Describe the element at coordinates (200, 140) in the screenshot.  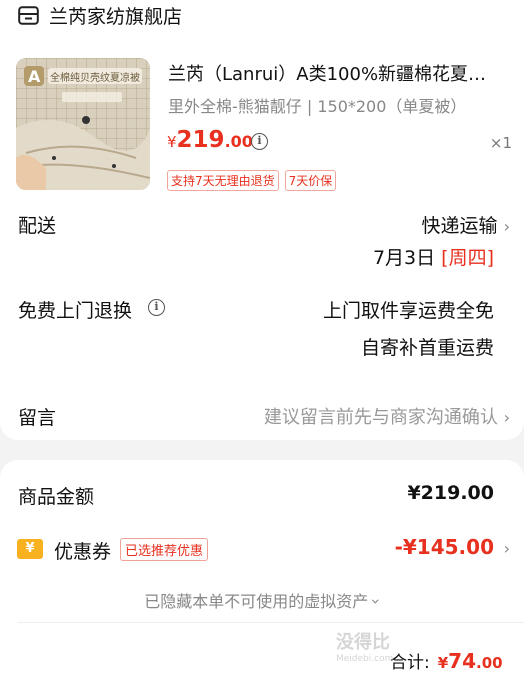
I see `price-integer: 219` at that location.